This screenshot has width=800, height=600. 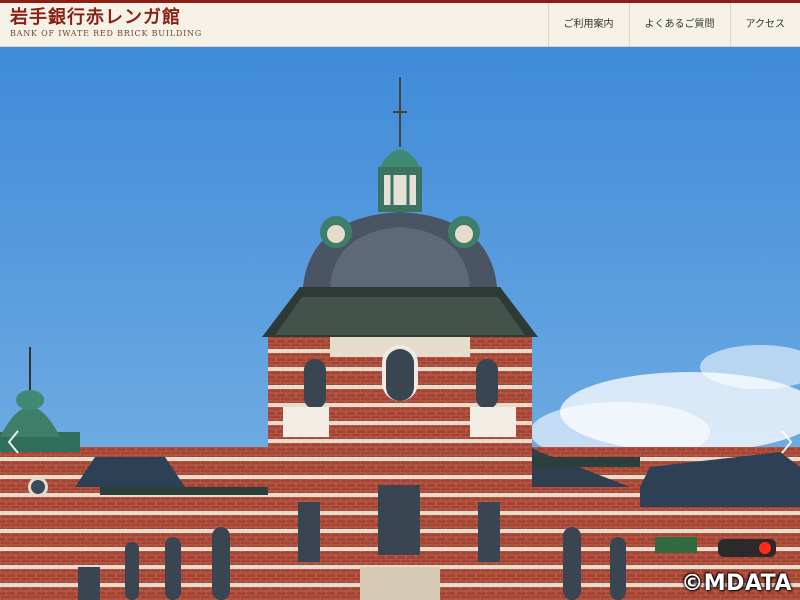 I want to click on nav-item-guide: ご利用案内, so click(x=588, y=25).